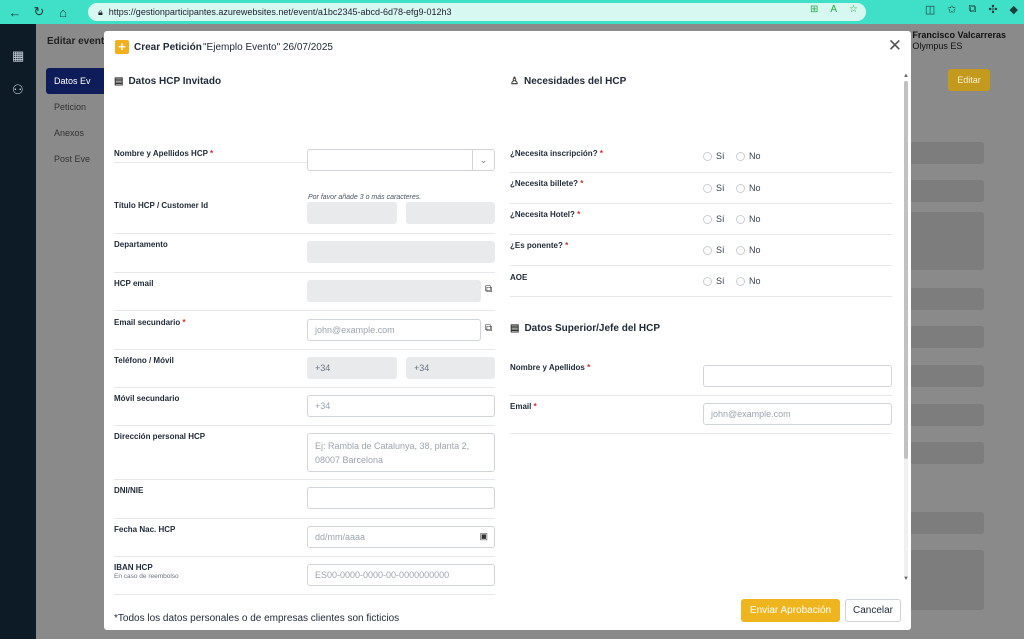 This screenshot has height=639, width=1024. I want to click on need-label: ¿Necesita billete? *, so click(547, 183).